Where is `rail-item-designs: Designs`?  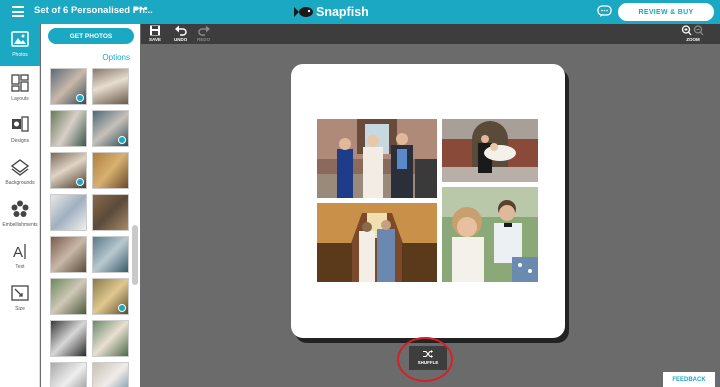
rail-item-designs: Designs is located at coordinates (20, 131).